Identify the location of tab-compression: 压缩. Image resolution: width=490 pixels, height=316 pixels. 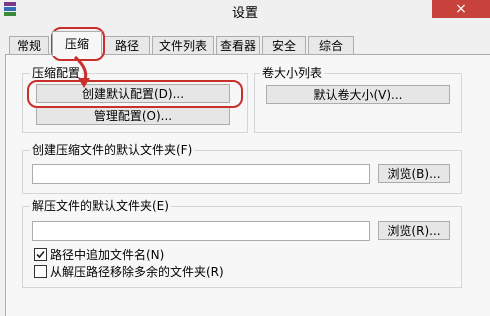
(77, 43).